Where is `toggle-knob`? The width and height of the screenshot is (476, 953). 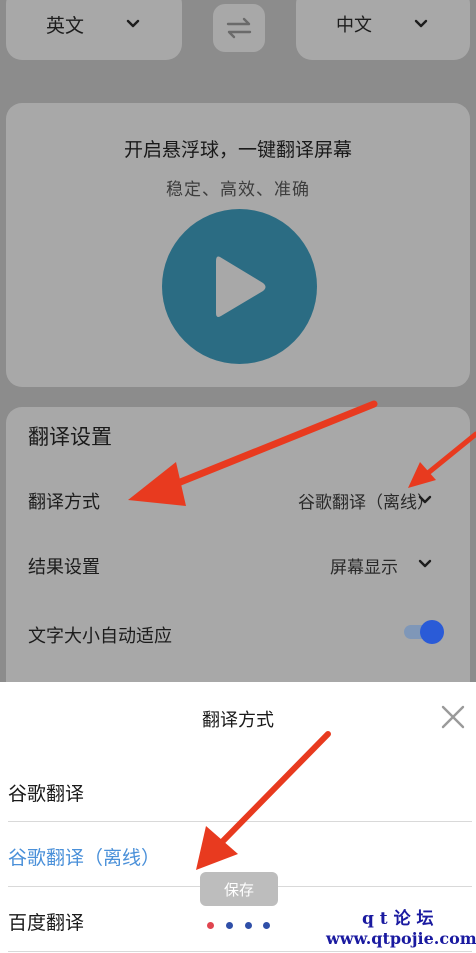
toggle-knob is located at coordinates (432, 632).